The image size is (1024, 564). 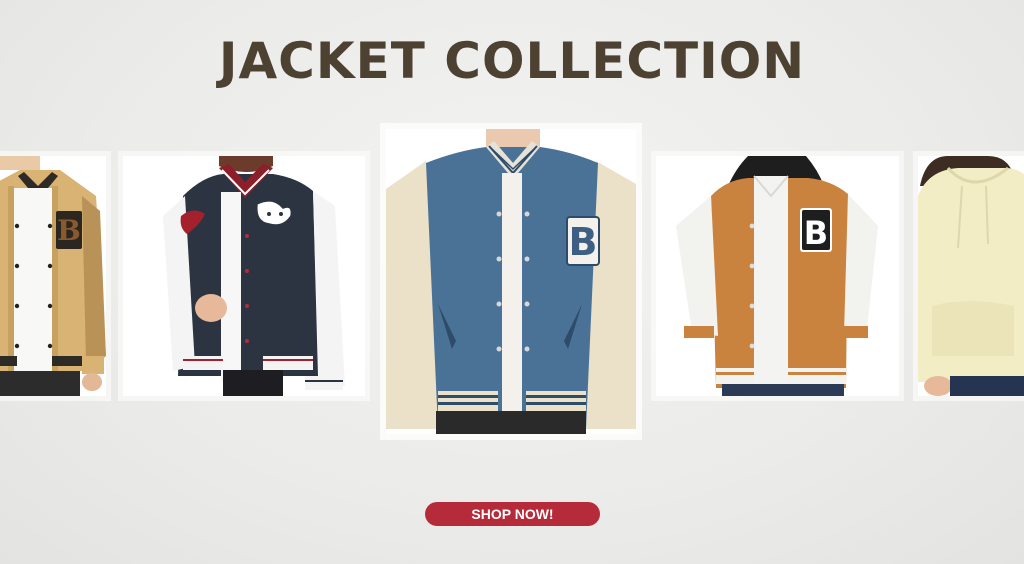 I want to click on orange-jacket-image: B, so click(x=777, y=276).